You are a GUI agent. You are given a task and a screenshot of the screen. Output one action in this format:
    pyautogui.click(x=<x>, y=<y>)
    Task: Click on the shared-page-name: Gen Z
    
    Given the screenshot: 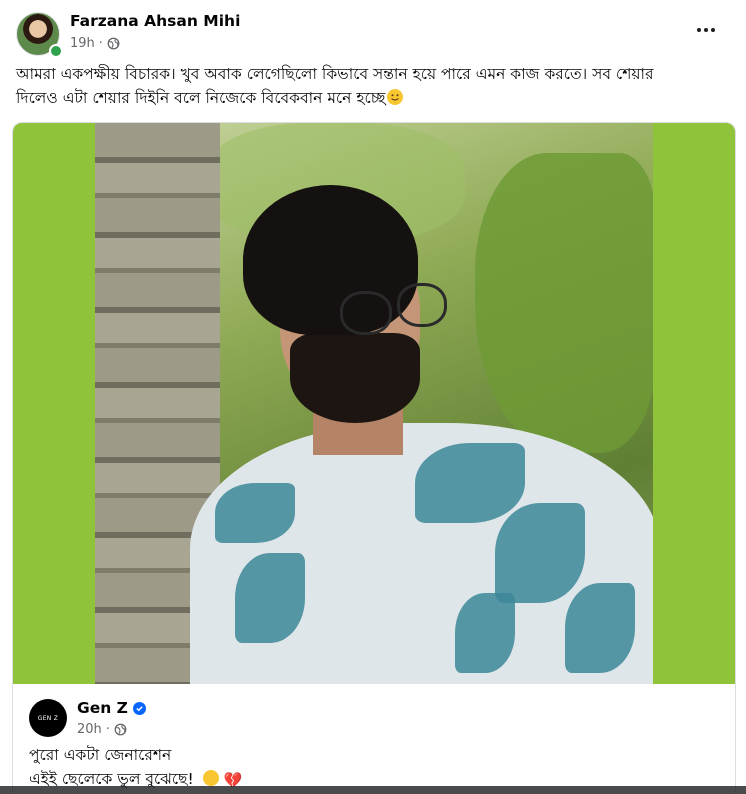 What is the action you would take?
    pyautogui.click(x=111, y=708)
    